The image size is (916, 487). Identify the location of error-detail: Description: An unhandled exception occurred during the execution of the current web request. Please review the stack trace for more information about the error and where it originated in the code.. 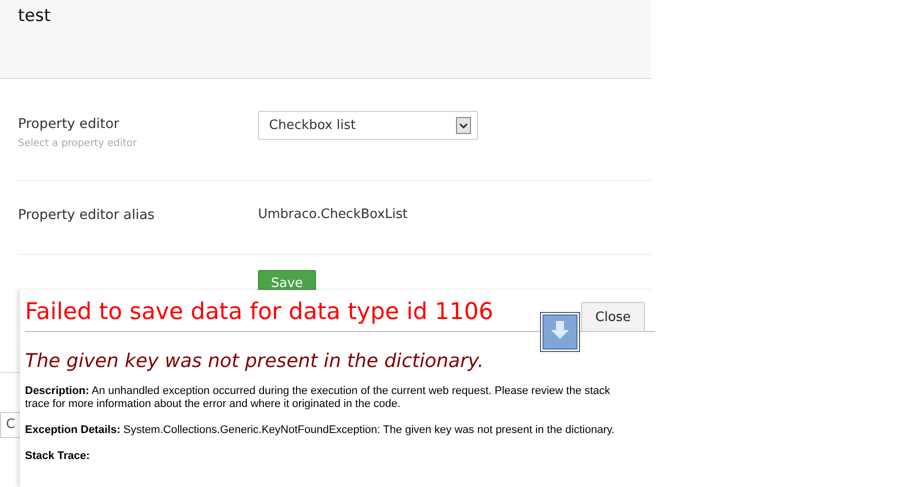
(318, 398).